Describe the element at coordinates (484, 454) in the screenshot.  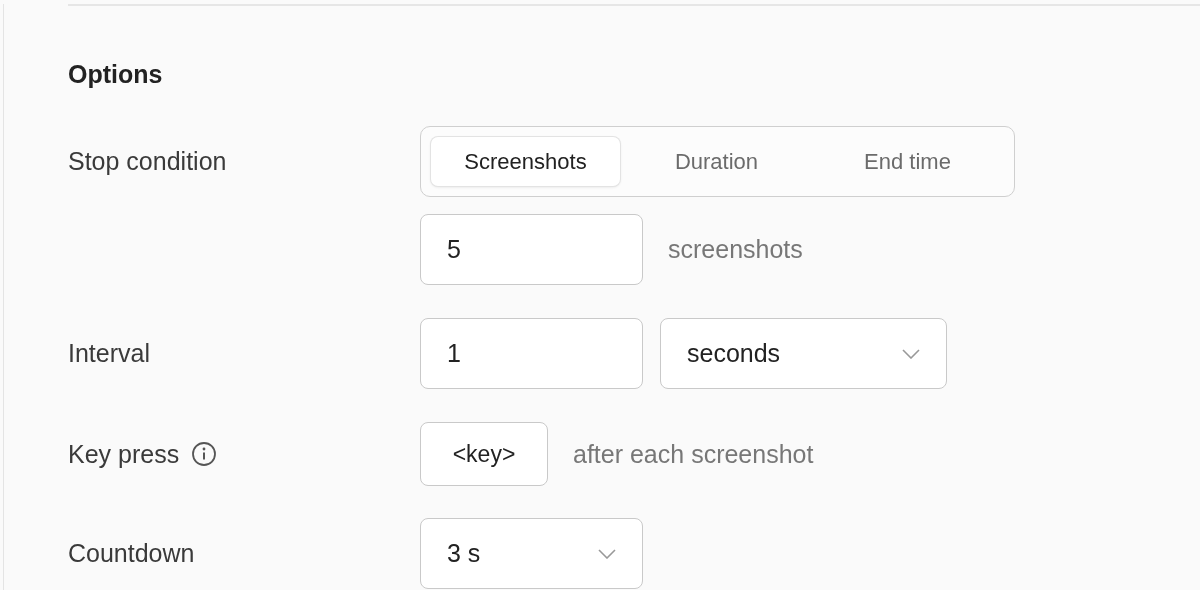
I see `key-button: <key>` at that location.